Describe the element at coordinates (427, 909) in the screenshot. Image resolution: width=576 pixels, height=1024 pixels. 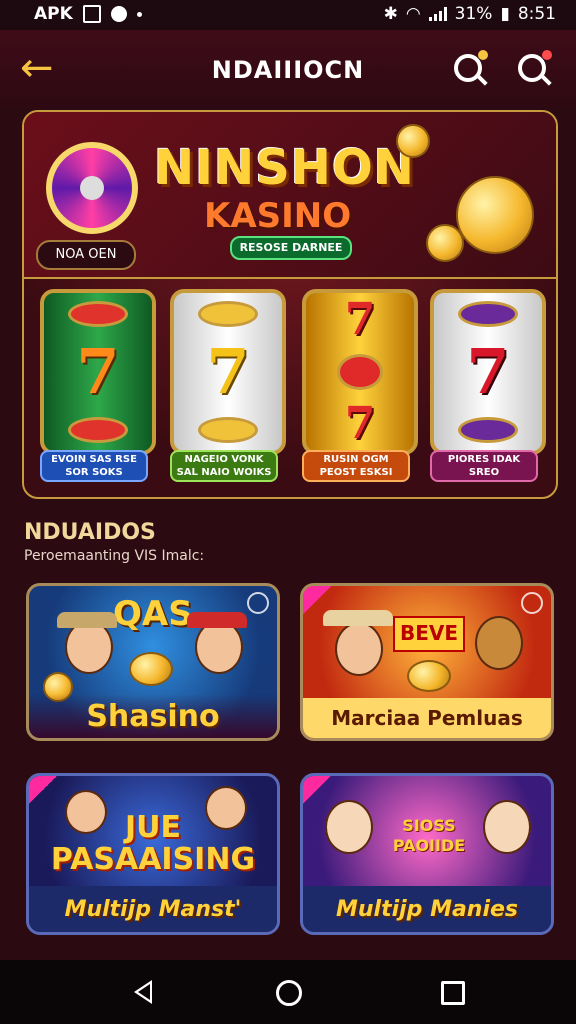
I see `card-title: Multijp Manies` at that location.